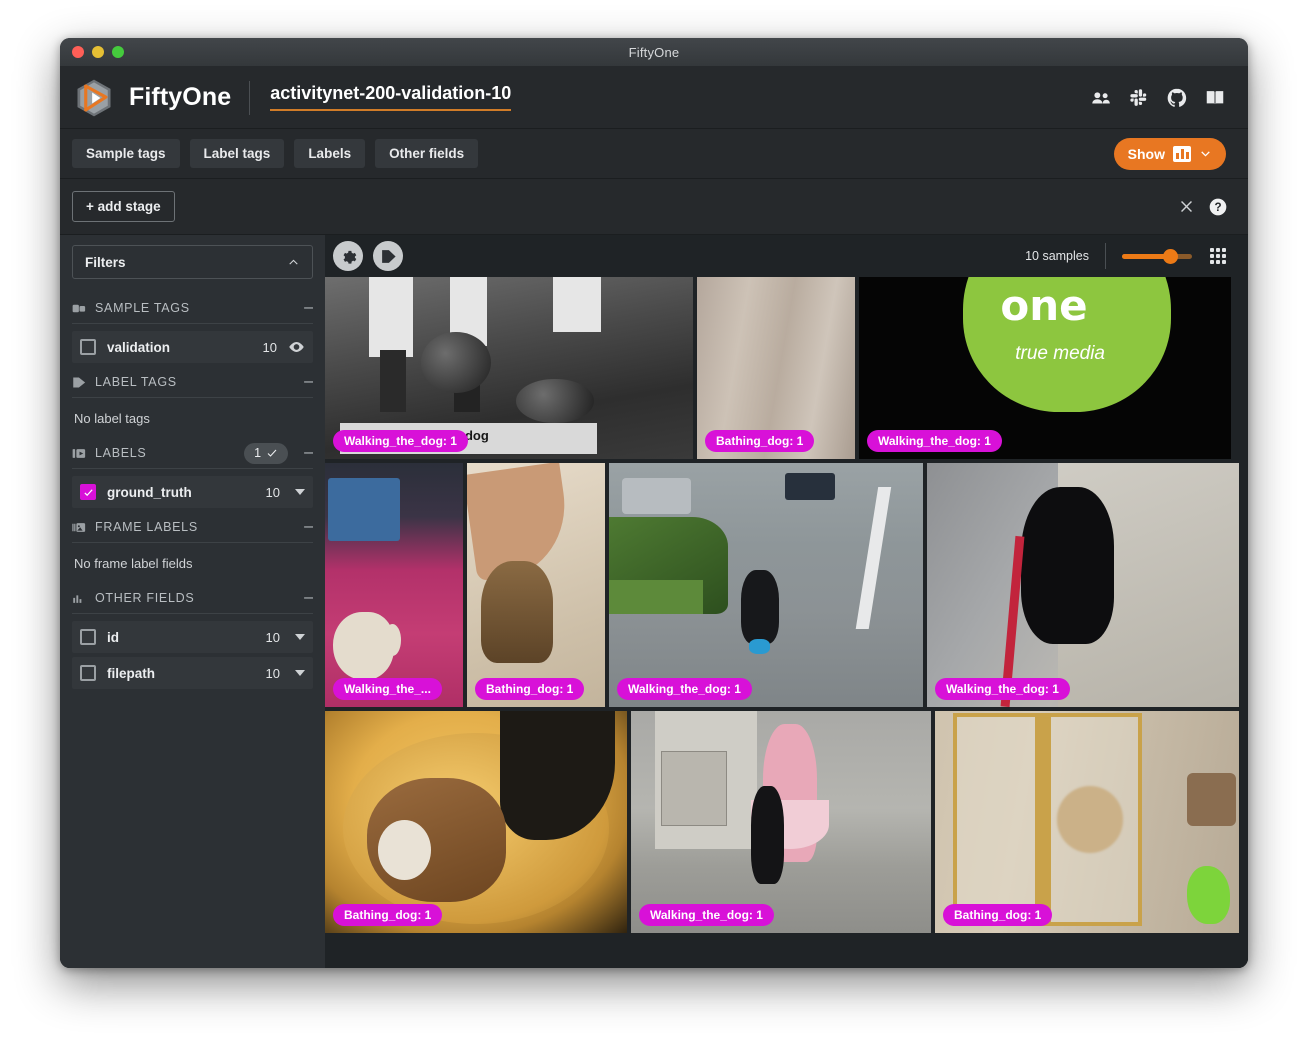 This screenshot has height=1044, width=1308. Describe the element at coordinates (145, 598) in the screenshot. I see `section-title-other-fields: OTHER FIELDS` at that location.